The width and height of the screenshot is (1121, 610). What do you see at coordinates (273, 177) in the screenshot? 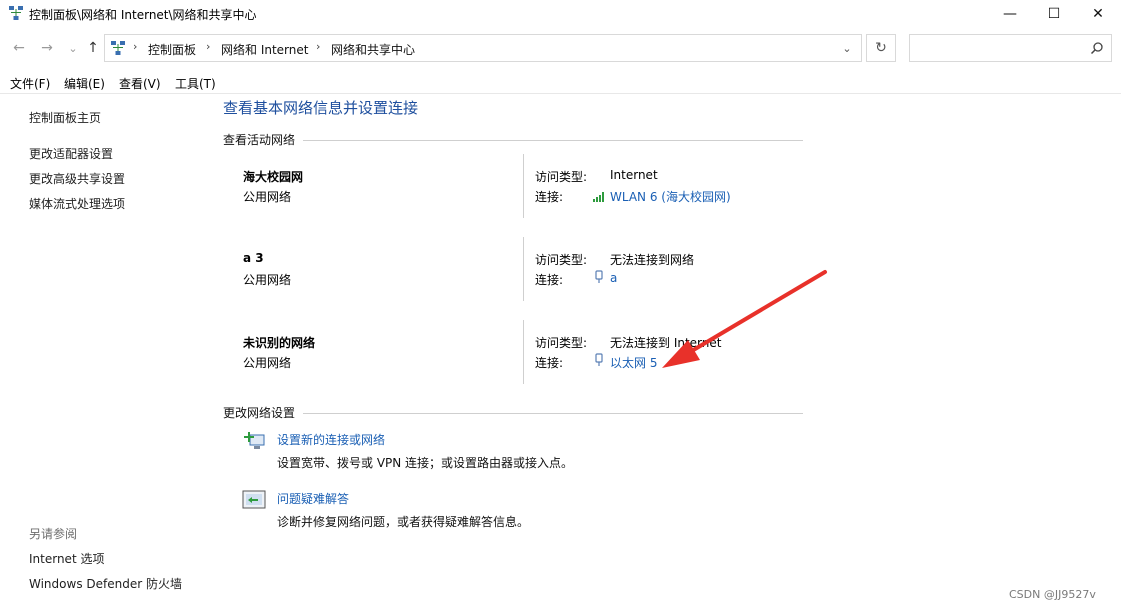
I see `network-name: 海大校园网` at bounding box center [273, 177].